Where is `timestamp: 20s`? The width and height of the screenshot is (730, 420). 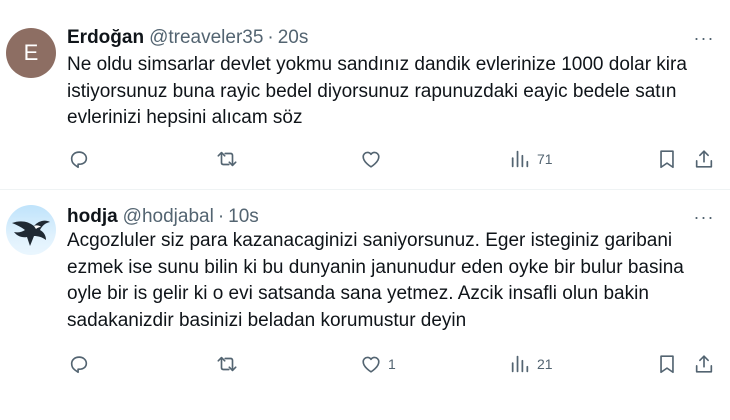 timestamp: 20s is located at coordinates (293, 38).